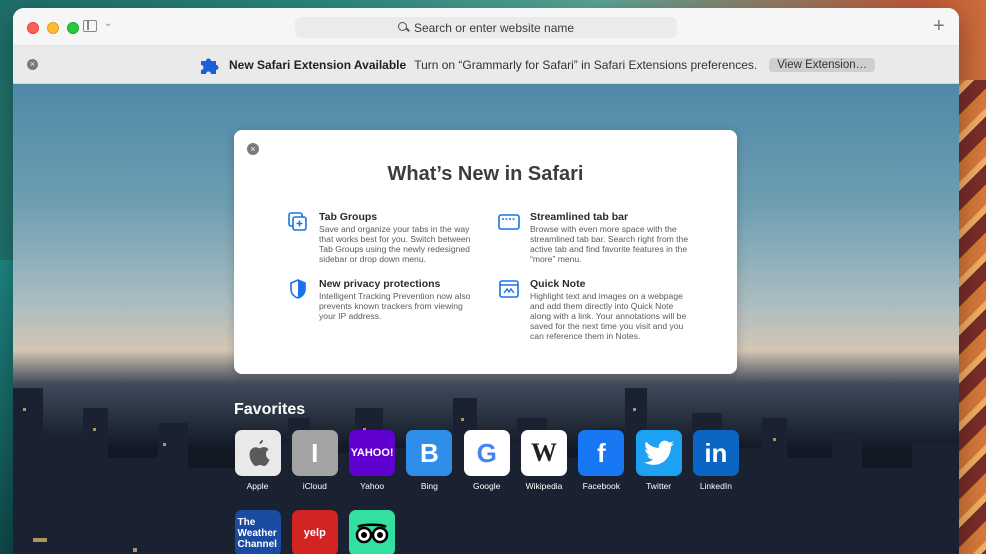  What do you see at coordinates (270, 409) in the screenshot?
I see `favorites-heading: Favorites` at bounding box center [270, 409].